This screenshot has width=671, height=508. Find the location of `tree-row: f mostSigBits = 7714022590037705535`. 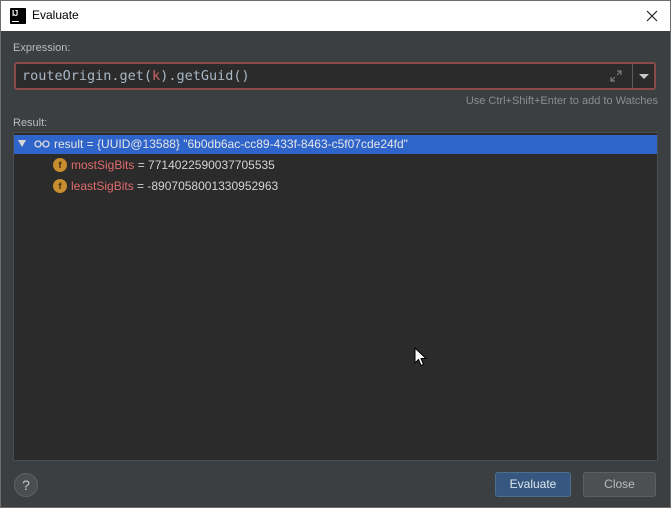

tree-row: f mostSigBits = 7714022590037705535 is located at coordinates (335, 165).